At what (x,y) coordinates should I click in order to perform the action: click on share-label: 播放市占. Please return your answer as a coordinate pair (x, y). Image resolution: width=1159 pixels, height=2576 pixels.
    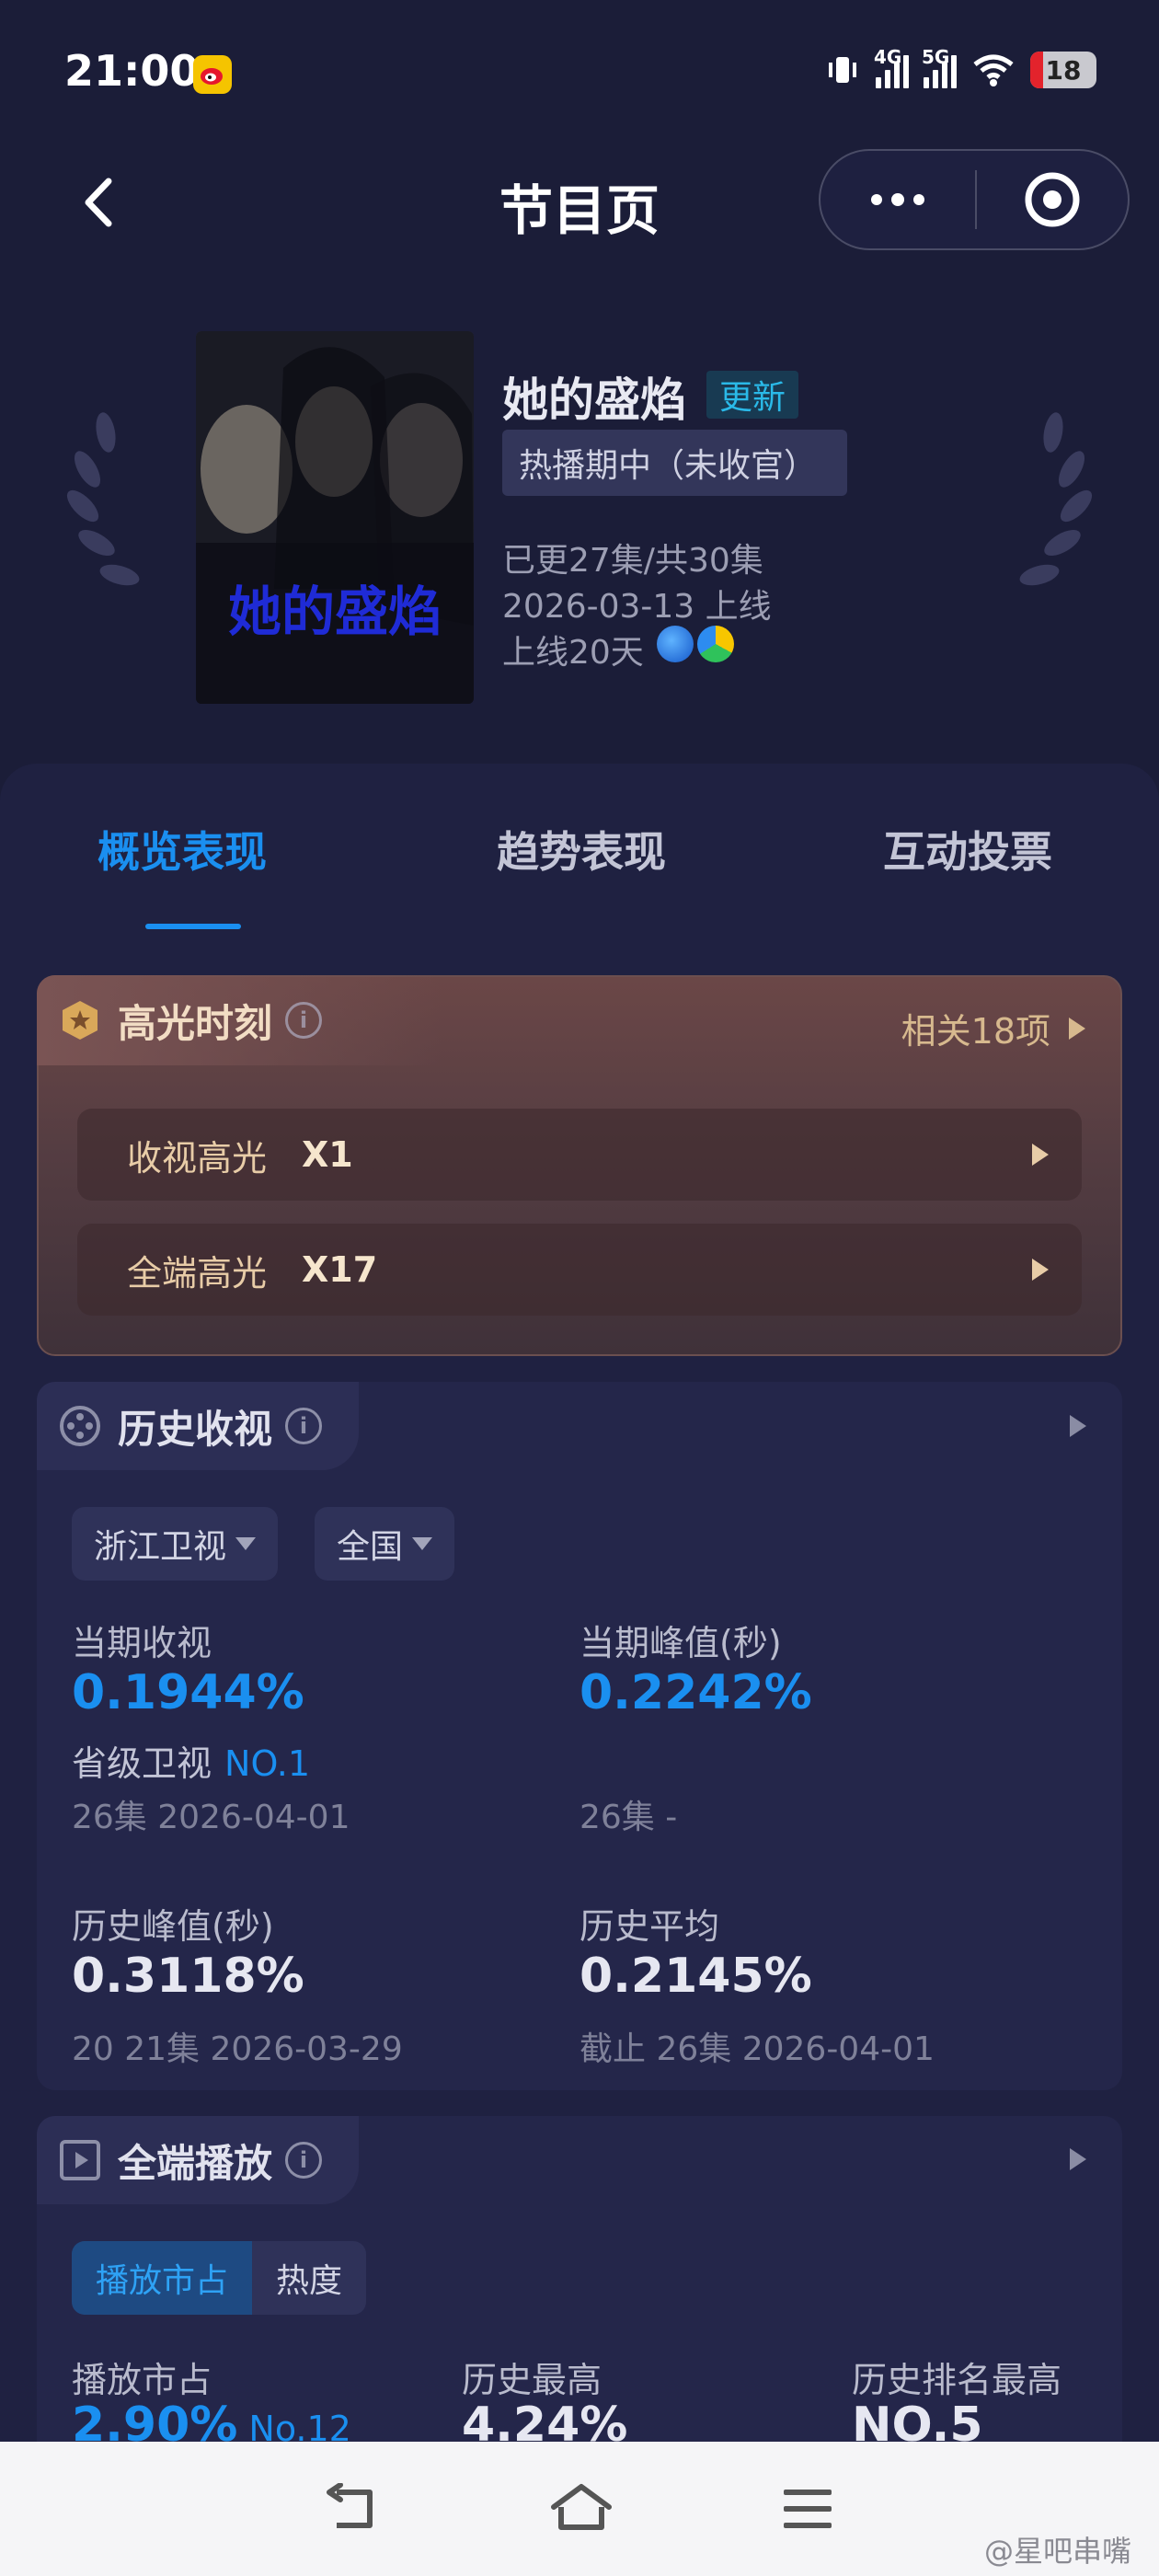
    Looking at the image, I should click on (142, 2380).